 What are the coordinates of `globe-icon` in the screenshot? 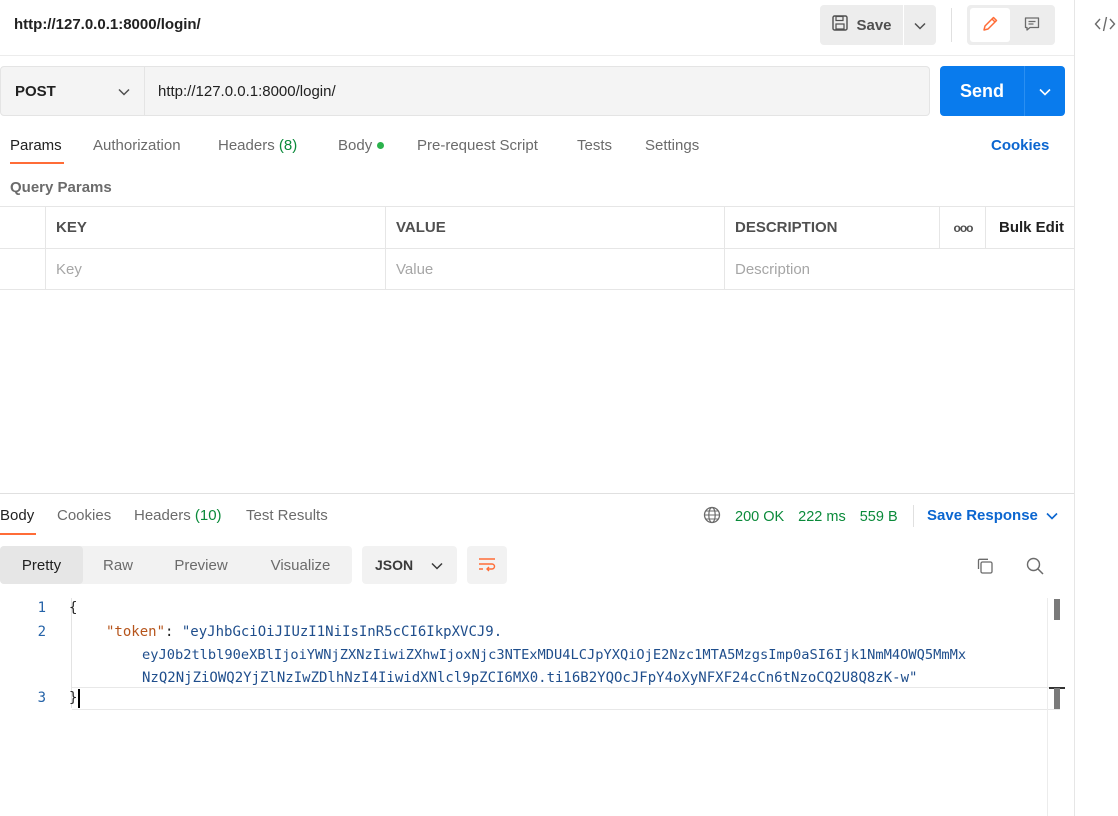 It's located at (712, 517).